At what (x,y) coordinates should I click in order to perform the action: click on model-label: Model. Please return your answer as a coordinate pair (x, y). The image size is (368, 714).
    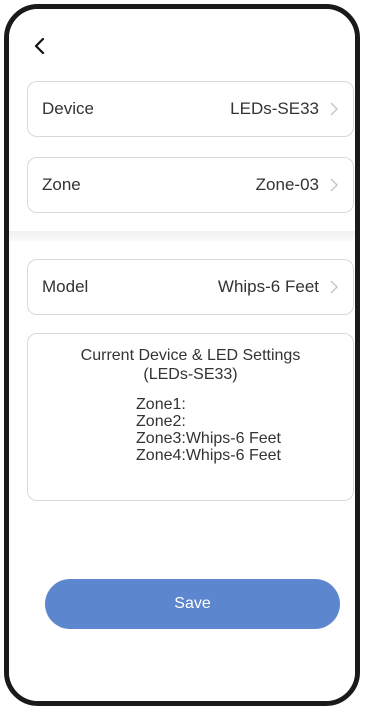
    Looking at the image, I should click on (65, 286).